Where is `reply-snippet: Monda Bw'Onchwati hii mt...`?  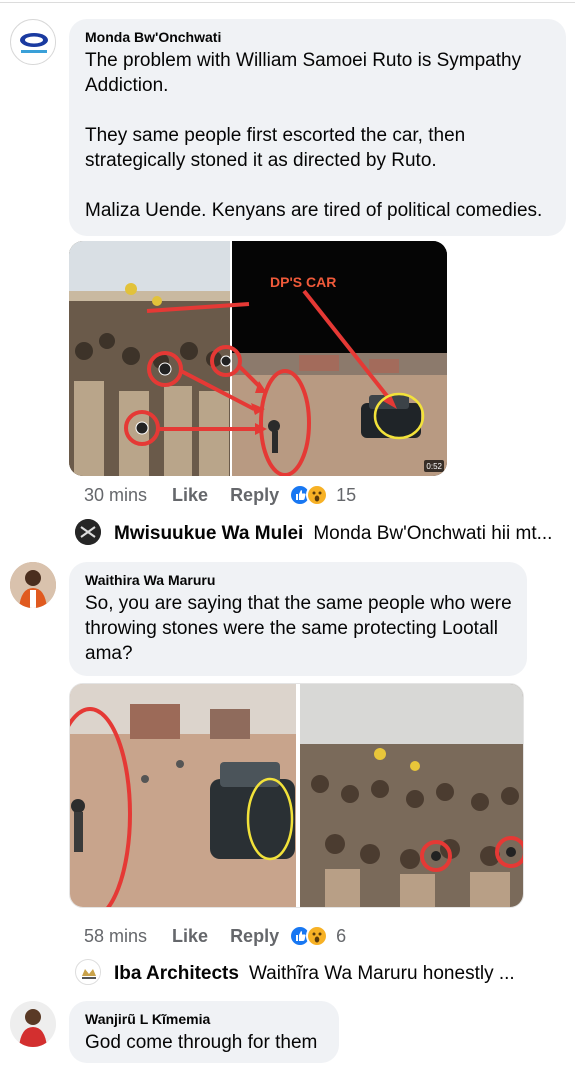
reply-snippet: Monda Bw'Onchwati hii mt... is located at coordinates (433, 533).